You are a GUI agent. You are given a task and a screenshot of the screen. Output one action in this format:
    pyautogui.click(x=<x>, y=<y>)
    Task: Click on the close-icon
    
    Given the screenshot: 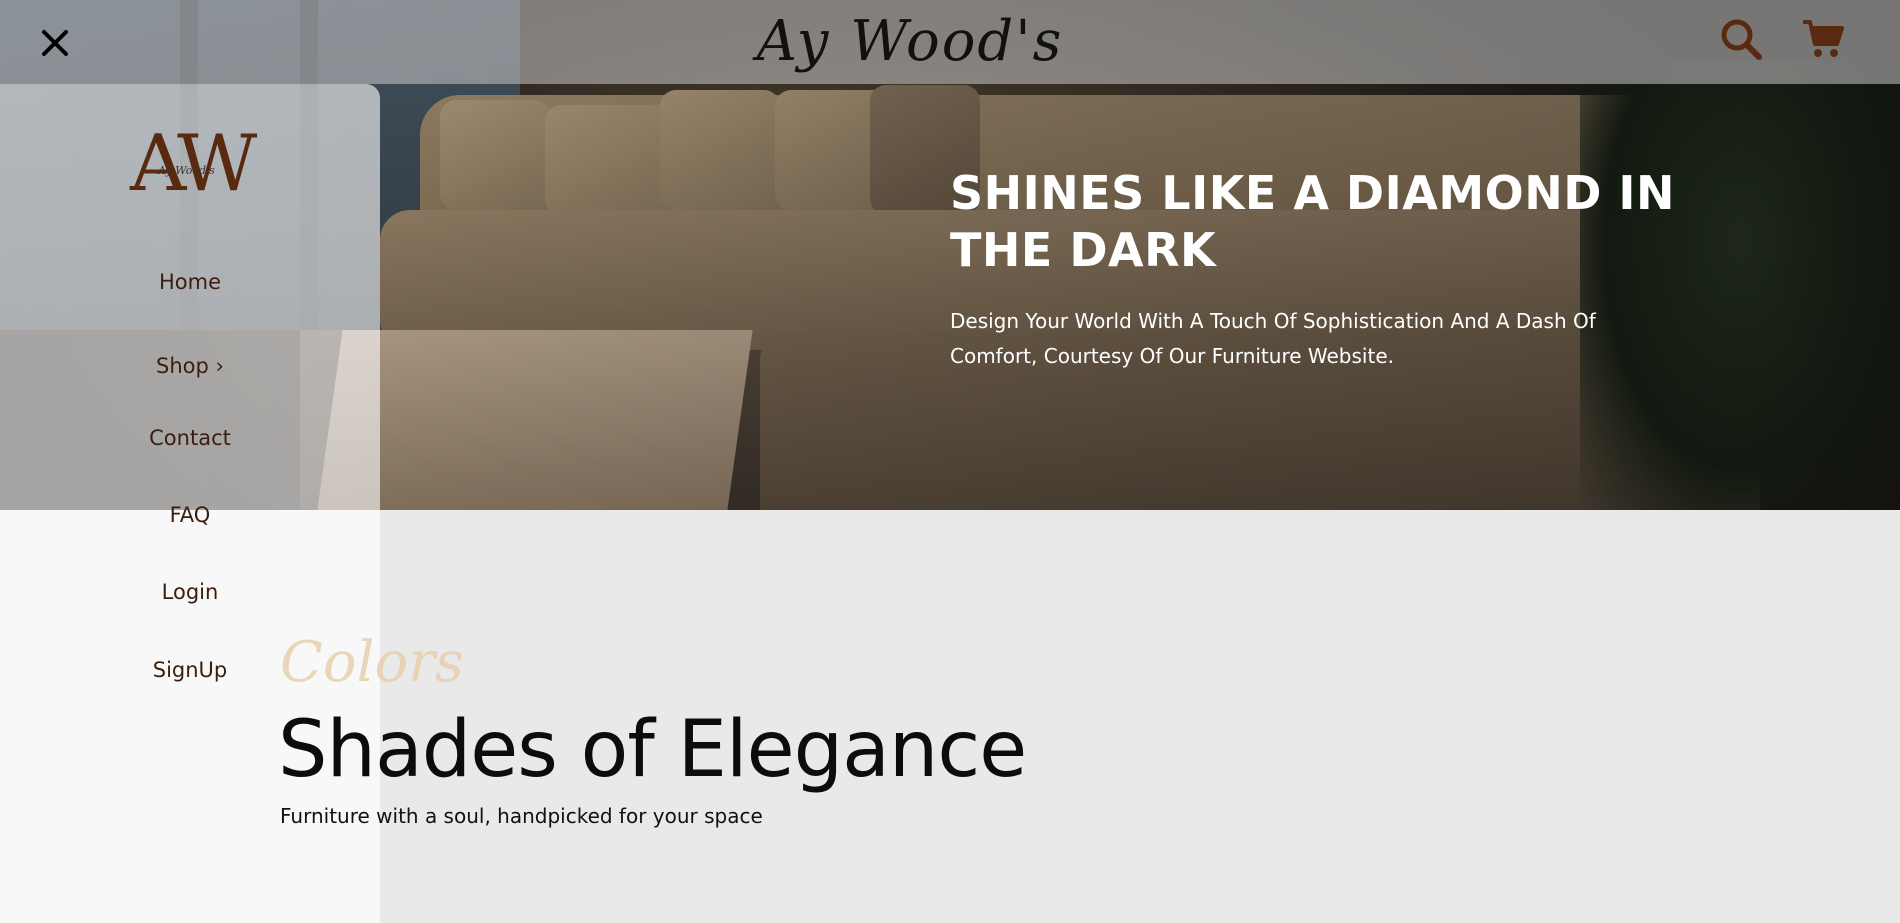 What is the action you would take?
    pyautogui.click(x=55, y=43)
    